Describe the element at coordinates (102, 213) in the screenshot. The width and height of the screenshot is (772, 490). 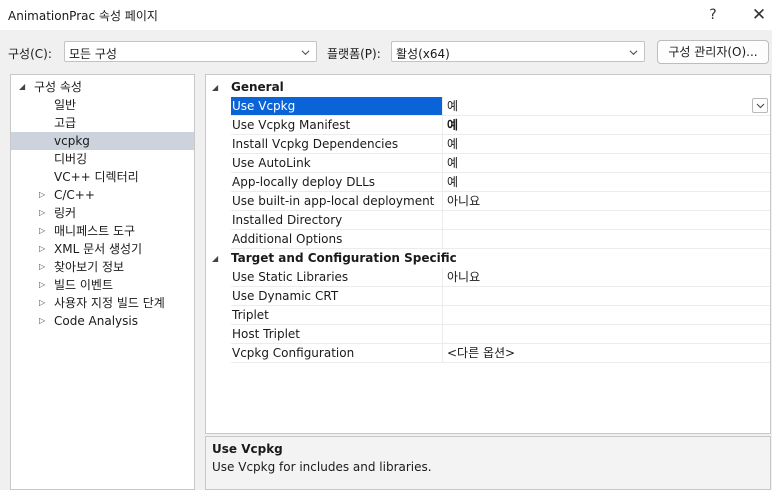
I see `tree-item: ▷ 링커` at that location.